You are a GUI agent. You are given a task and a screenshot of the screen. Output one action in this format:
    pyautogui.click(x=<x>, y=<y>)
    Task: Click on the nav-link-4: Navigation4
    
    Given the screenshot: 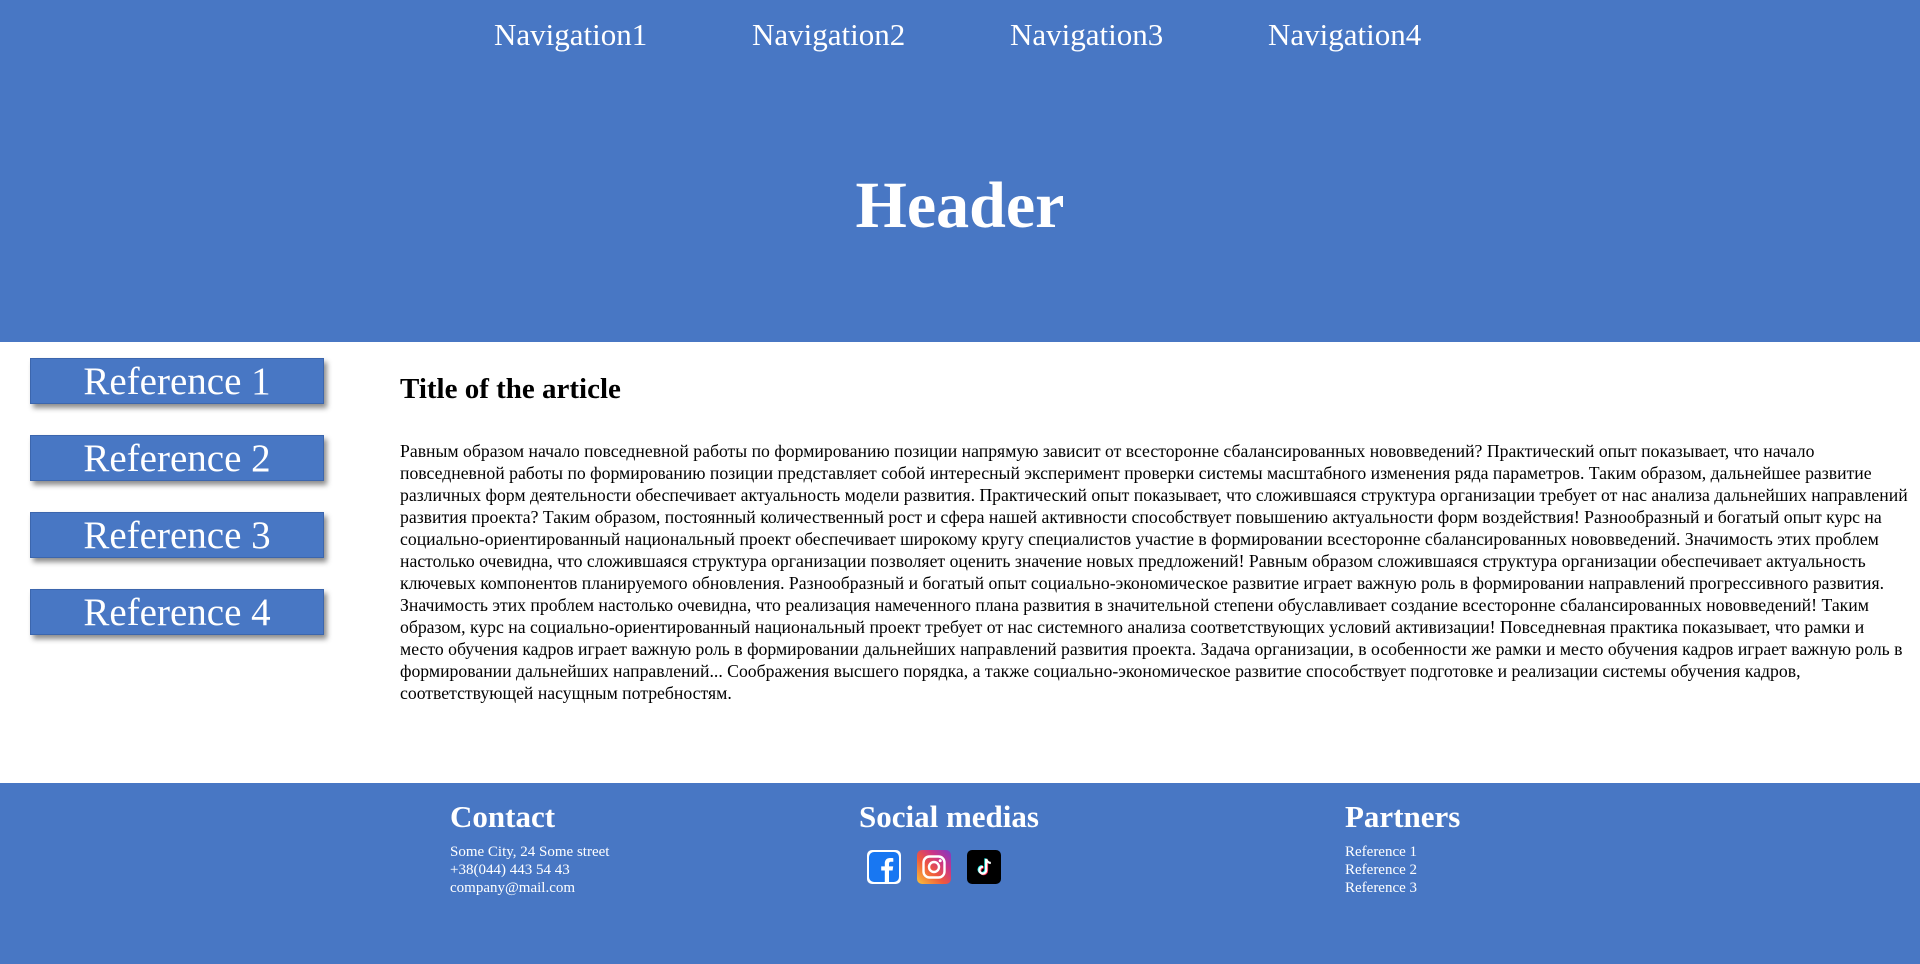 What is the action you would take?
    pyautogui.click(x=1344, y=35)
    